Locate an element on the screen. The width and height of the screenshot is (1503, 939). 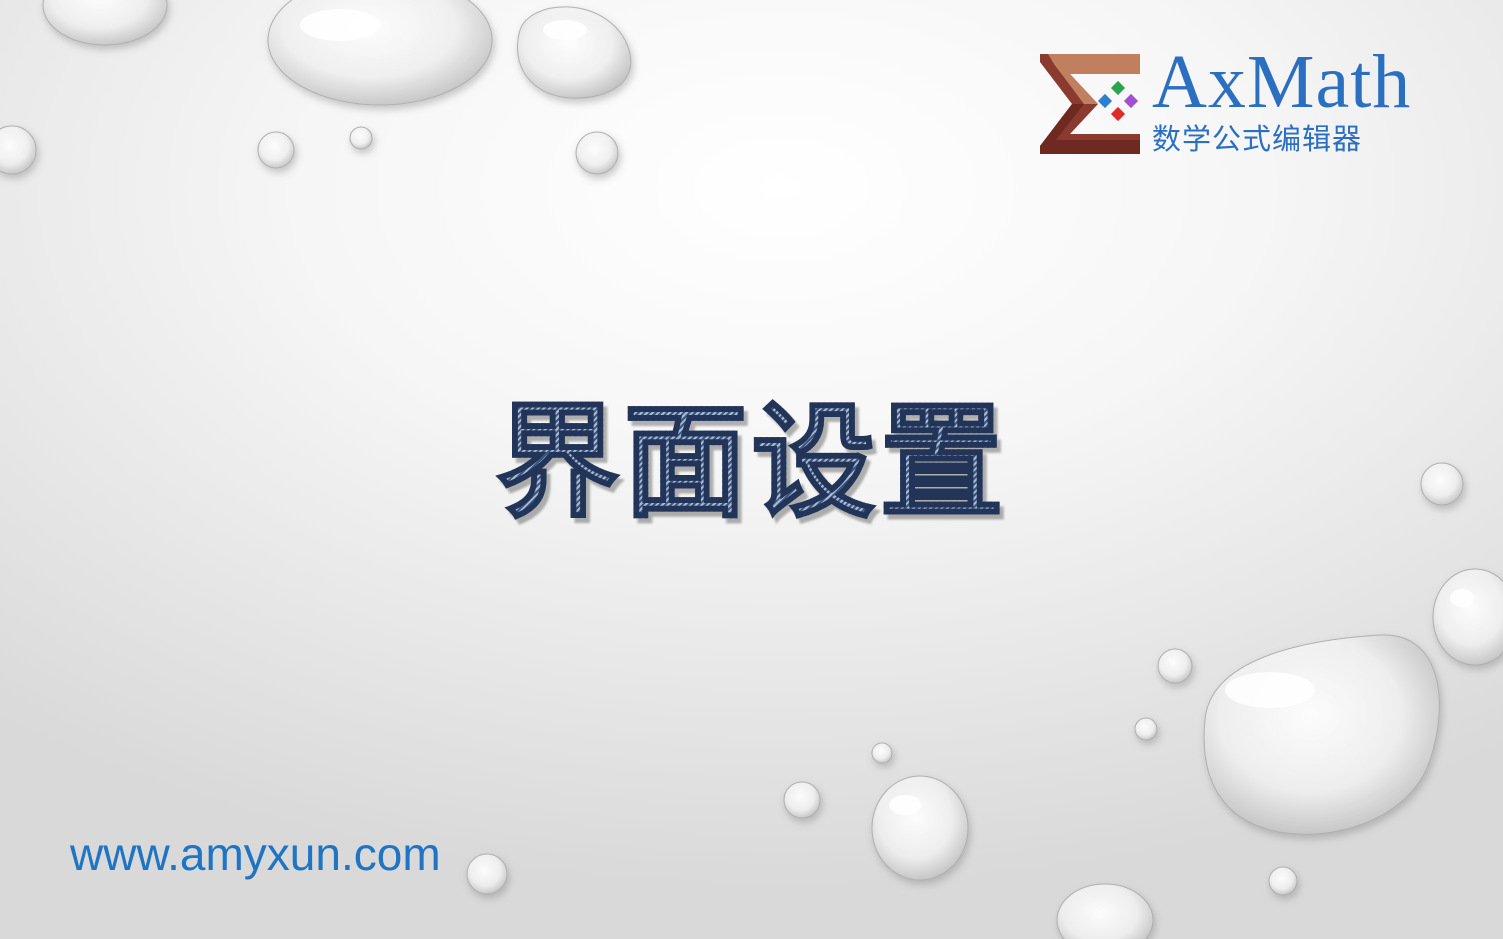
axmath-logo: AxMath 数学公式编辑器 is located at coordinates (1251, 101).